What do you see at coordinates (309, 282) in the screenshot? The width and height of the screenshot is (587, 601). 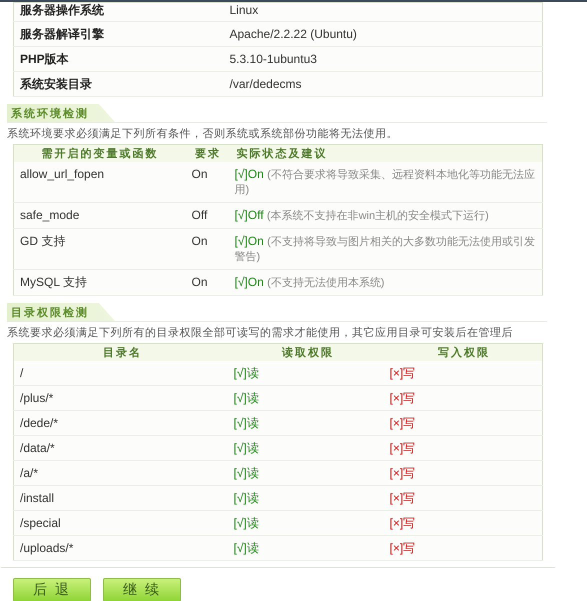 I see `status-text: [√]On (不支持无法使用本系统)` at bounding box center [309, 282].